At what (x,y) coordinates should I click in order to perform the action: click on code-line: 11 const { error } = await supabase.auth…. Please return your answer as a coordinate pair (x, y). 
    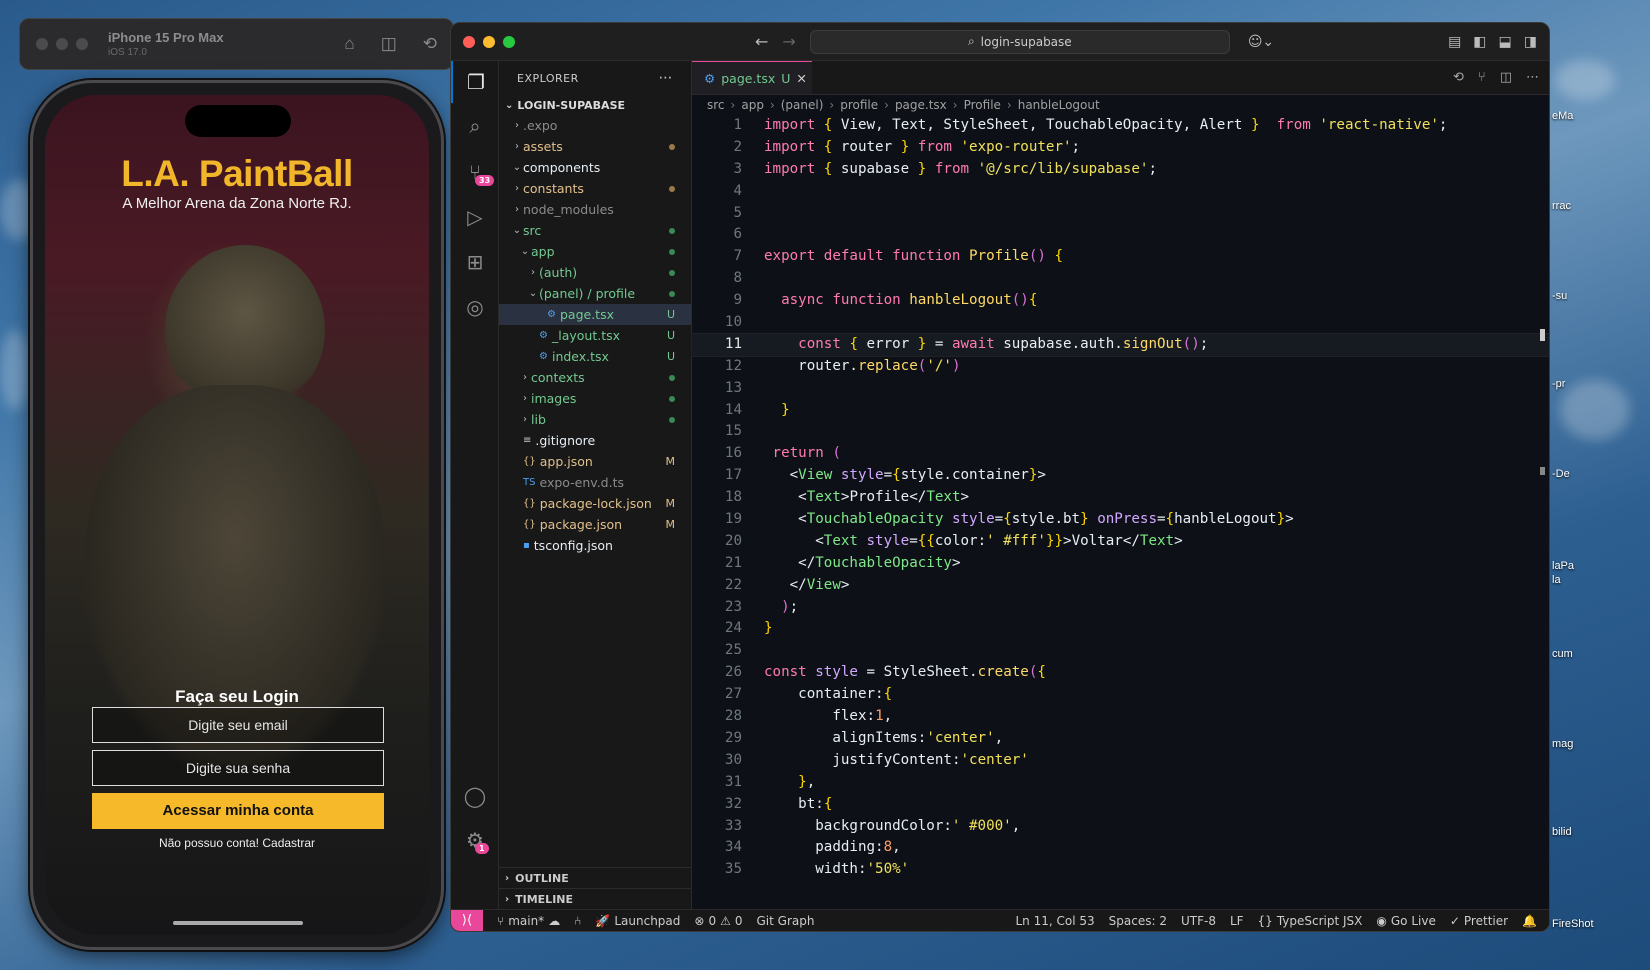
    Looking at the image, I should click on (1120, 344).